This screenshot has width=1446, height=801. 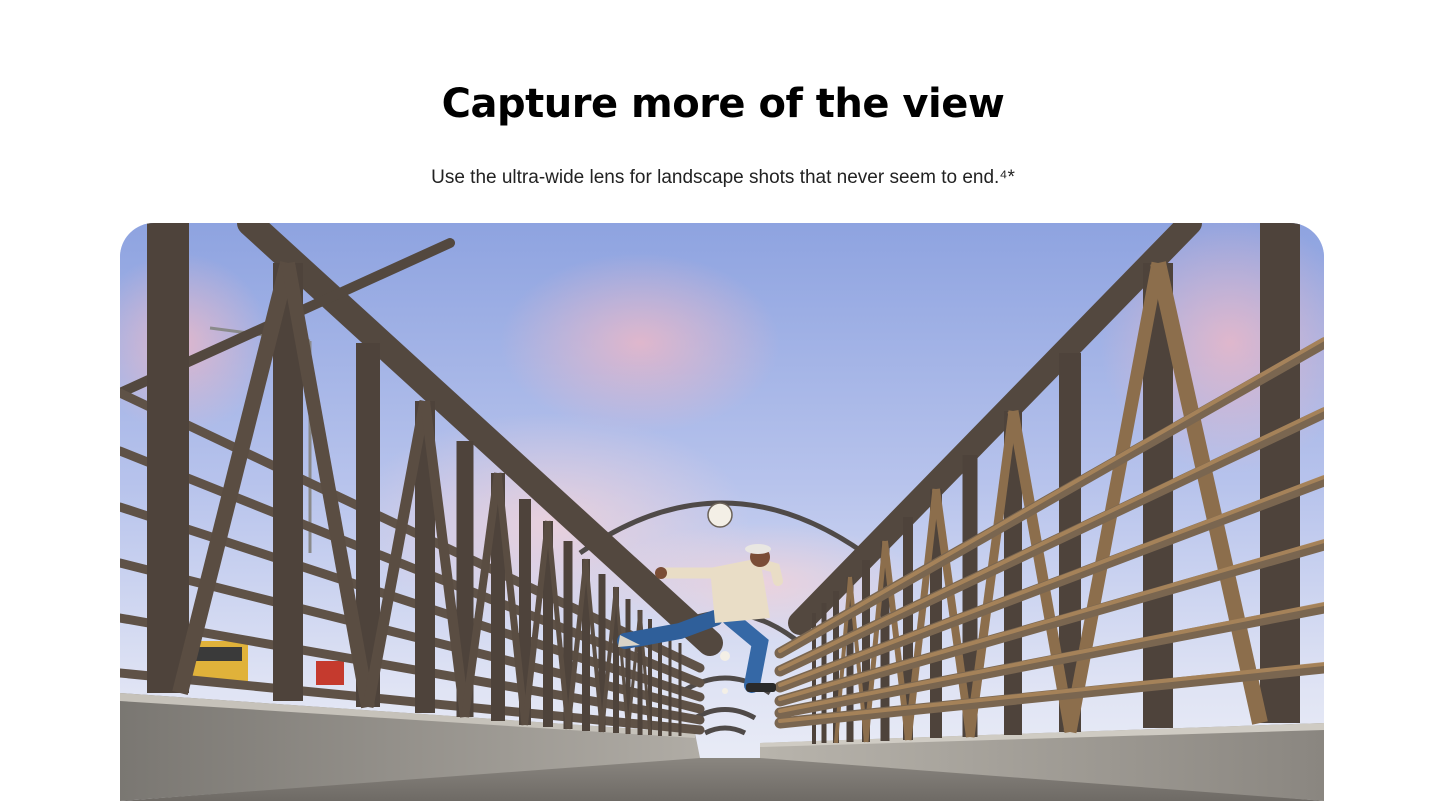 What do you see at coordinates (723, 104) in the screenshot?
I see `section-headline: Capture more of the view` at bounding box center [723, 104].